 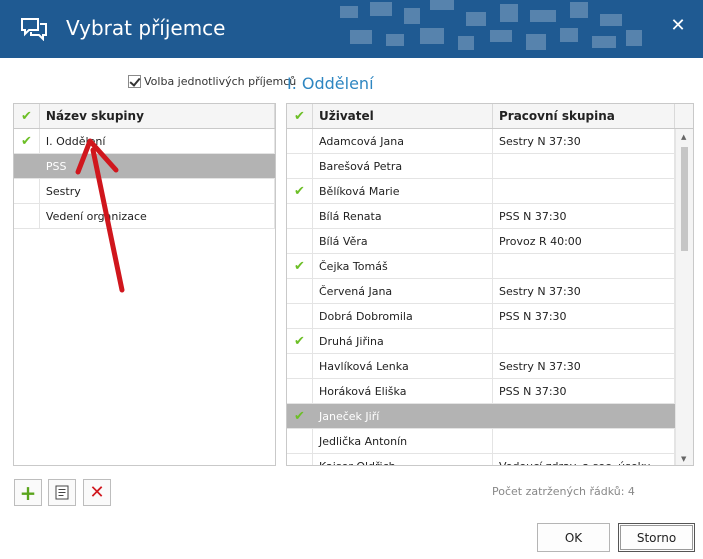 What do you see at coordinates (157, 216) in the screenshot?
I see `group-name-cell: Vedení organizace` at bounding box center [157, 216].